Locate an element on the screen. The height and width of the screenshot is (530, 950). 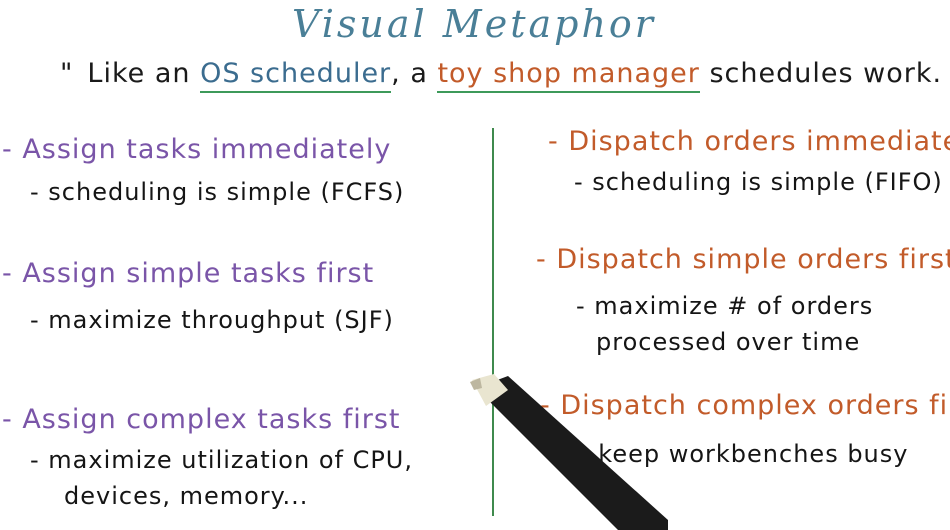
subtitle-part3: schedules work. is located at coordinates (821, 73).